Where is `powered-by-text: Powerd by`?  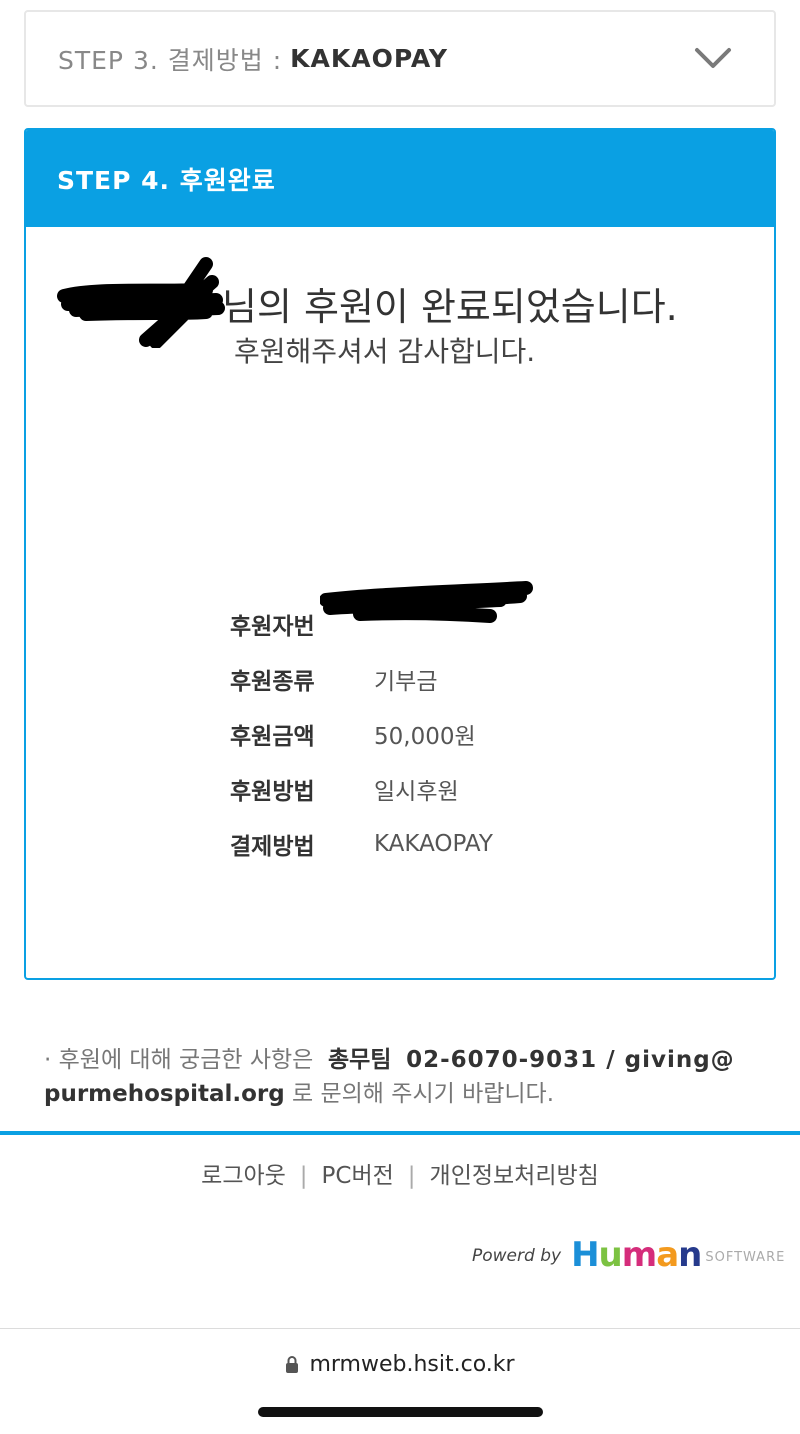 powered-by-text: Powerd by is located at coordinates (517, 1256).